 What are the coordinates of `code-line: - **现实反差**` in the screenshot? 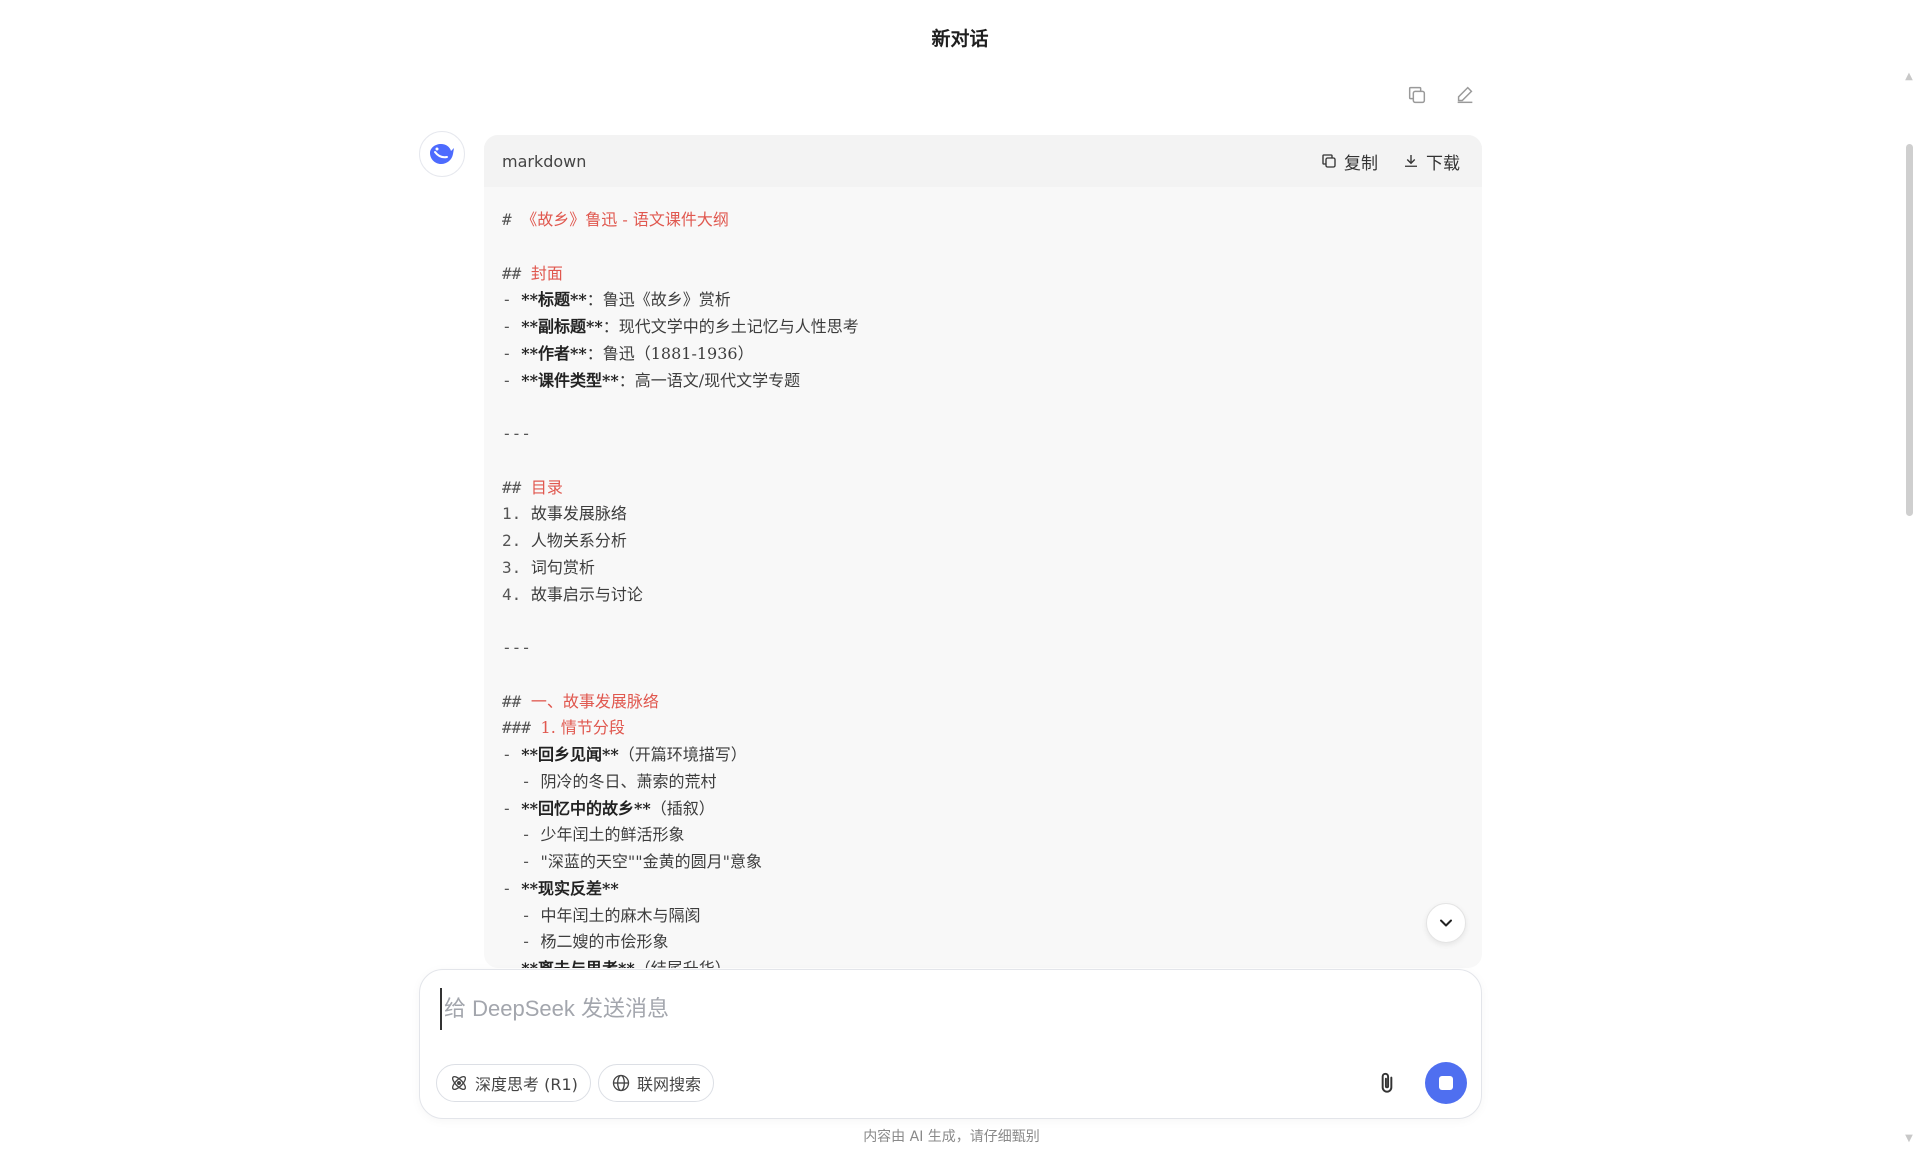 It's located at (983, 889).